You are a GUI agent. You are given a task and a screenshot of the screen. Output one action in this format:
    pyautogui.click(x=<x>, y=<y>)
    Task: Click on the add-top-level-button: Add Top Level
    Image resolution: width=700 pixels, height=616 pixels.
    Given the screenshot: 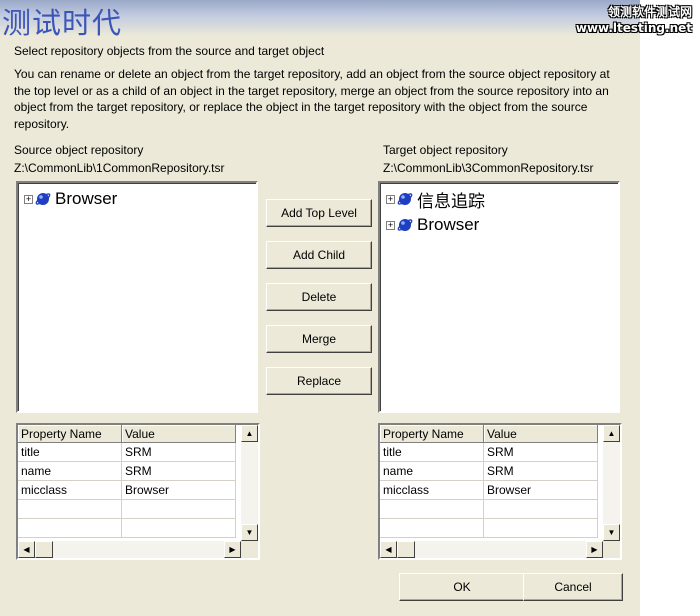 What is the action you would take?
    pyautogui.click(x=319, y=213)
    